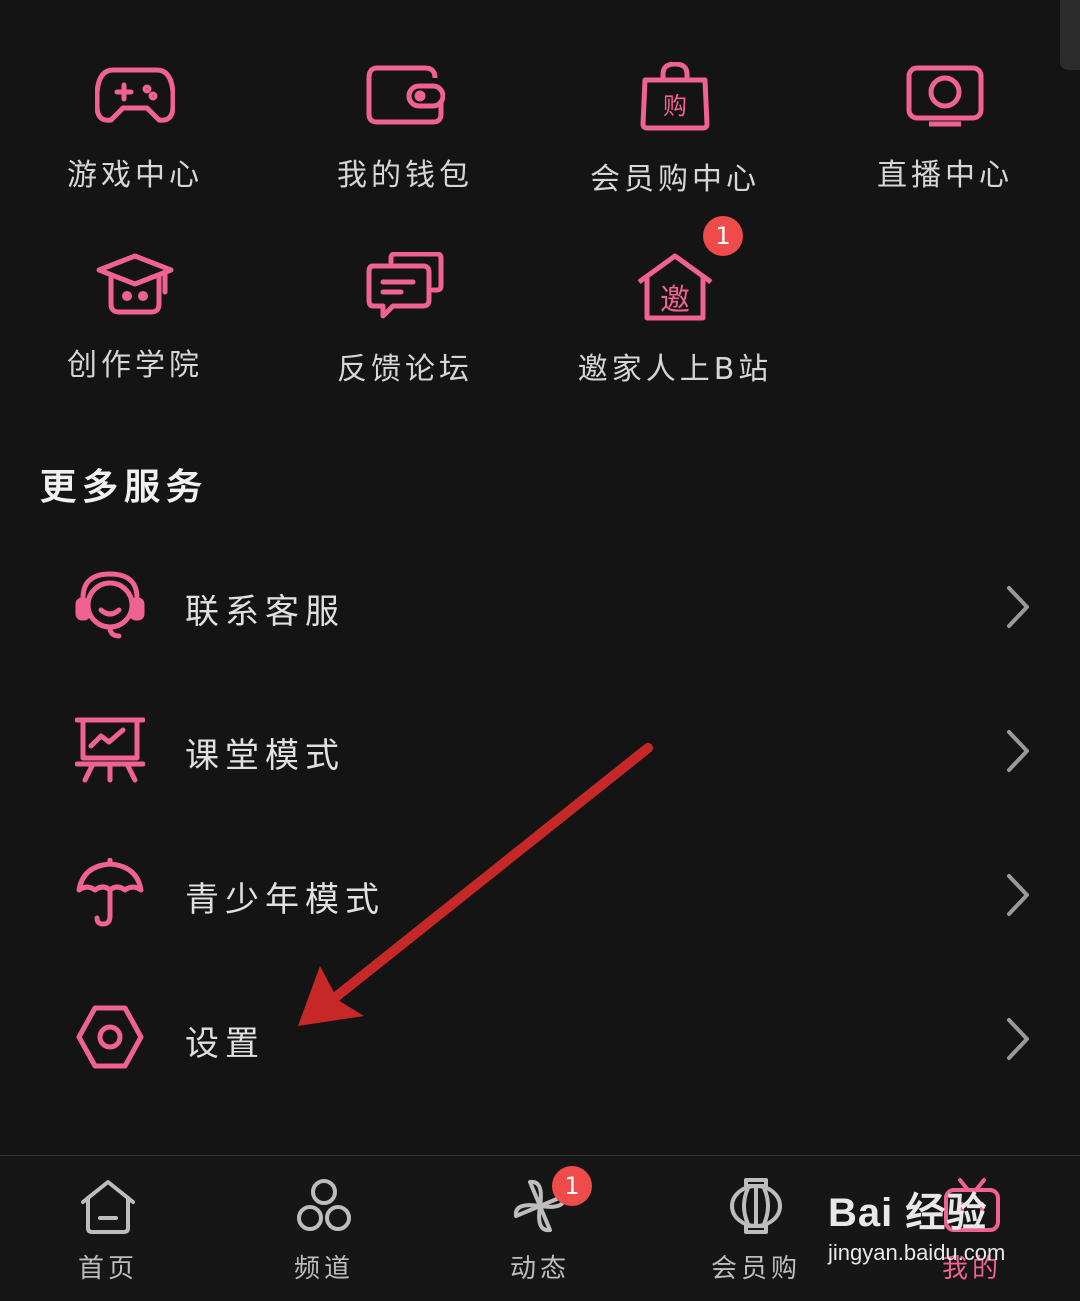 This screenshot has height=1301, width=1080. I want to click on graduation-cap-icon, so click(135, 284).